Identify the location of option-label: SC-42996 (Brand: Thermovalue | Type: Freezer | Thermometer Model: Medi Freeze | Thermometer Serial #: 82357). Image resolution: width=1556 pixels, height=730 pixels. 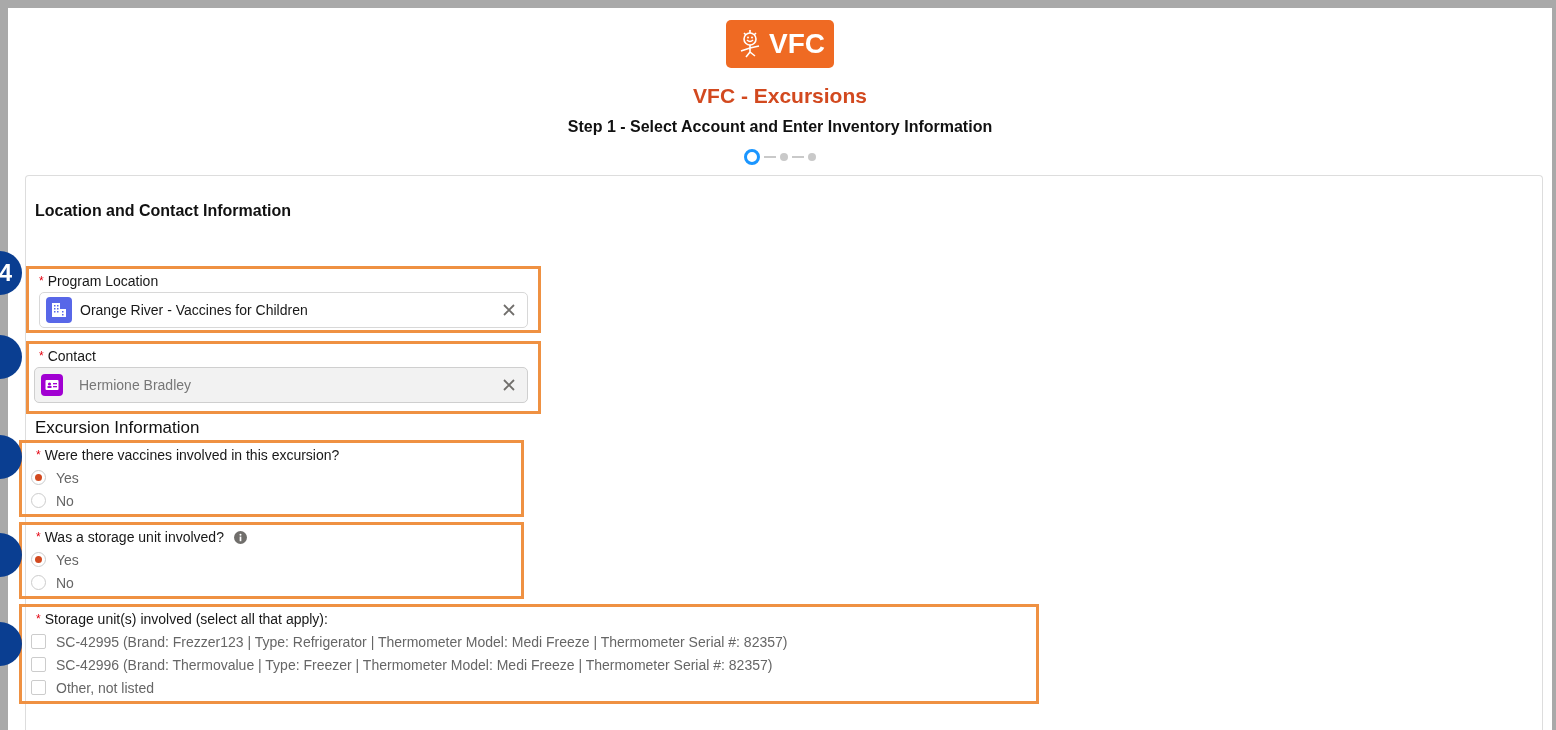
(414, 664).